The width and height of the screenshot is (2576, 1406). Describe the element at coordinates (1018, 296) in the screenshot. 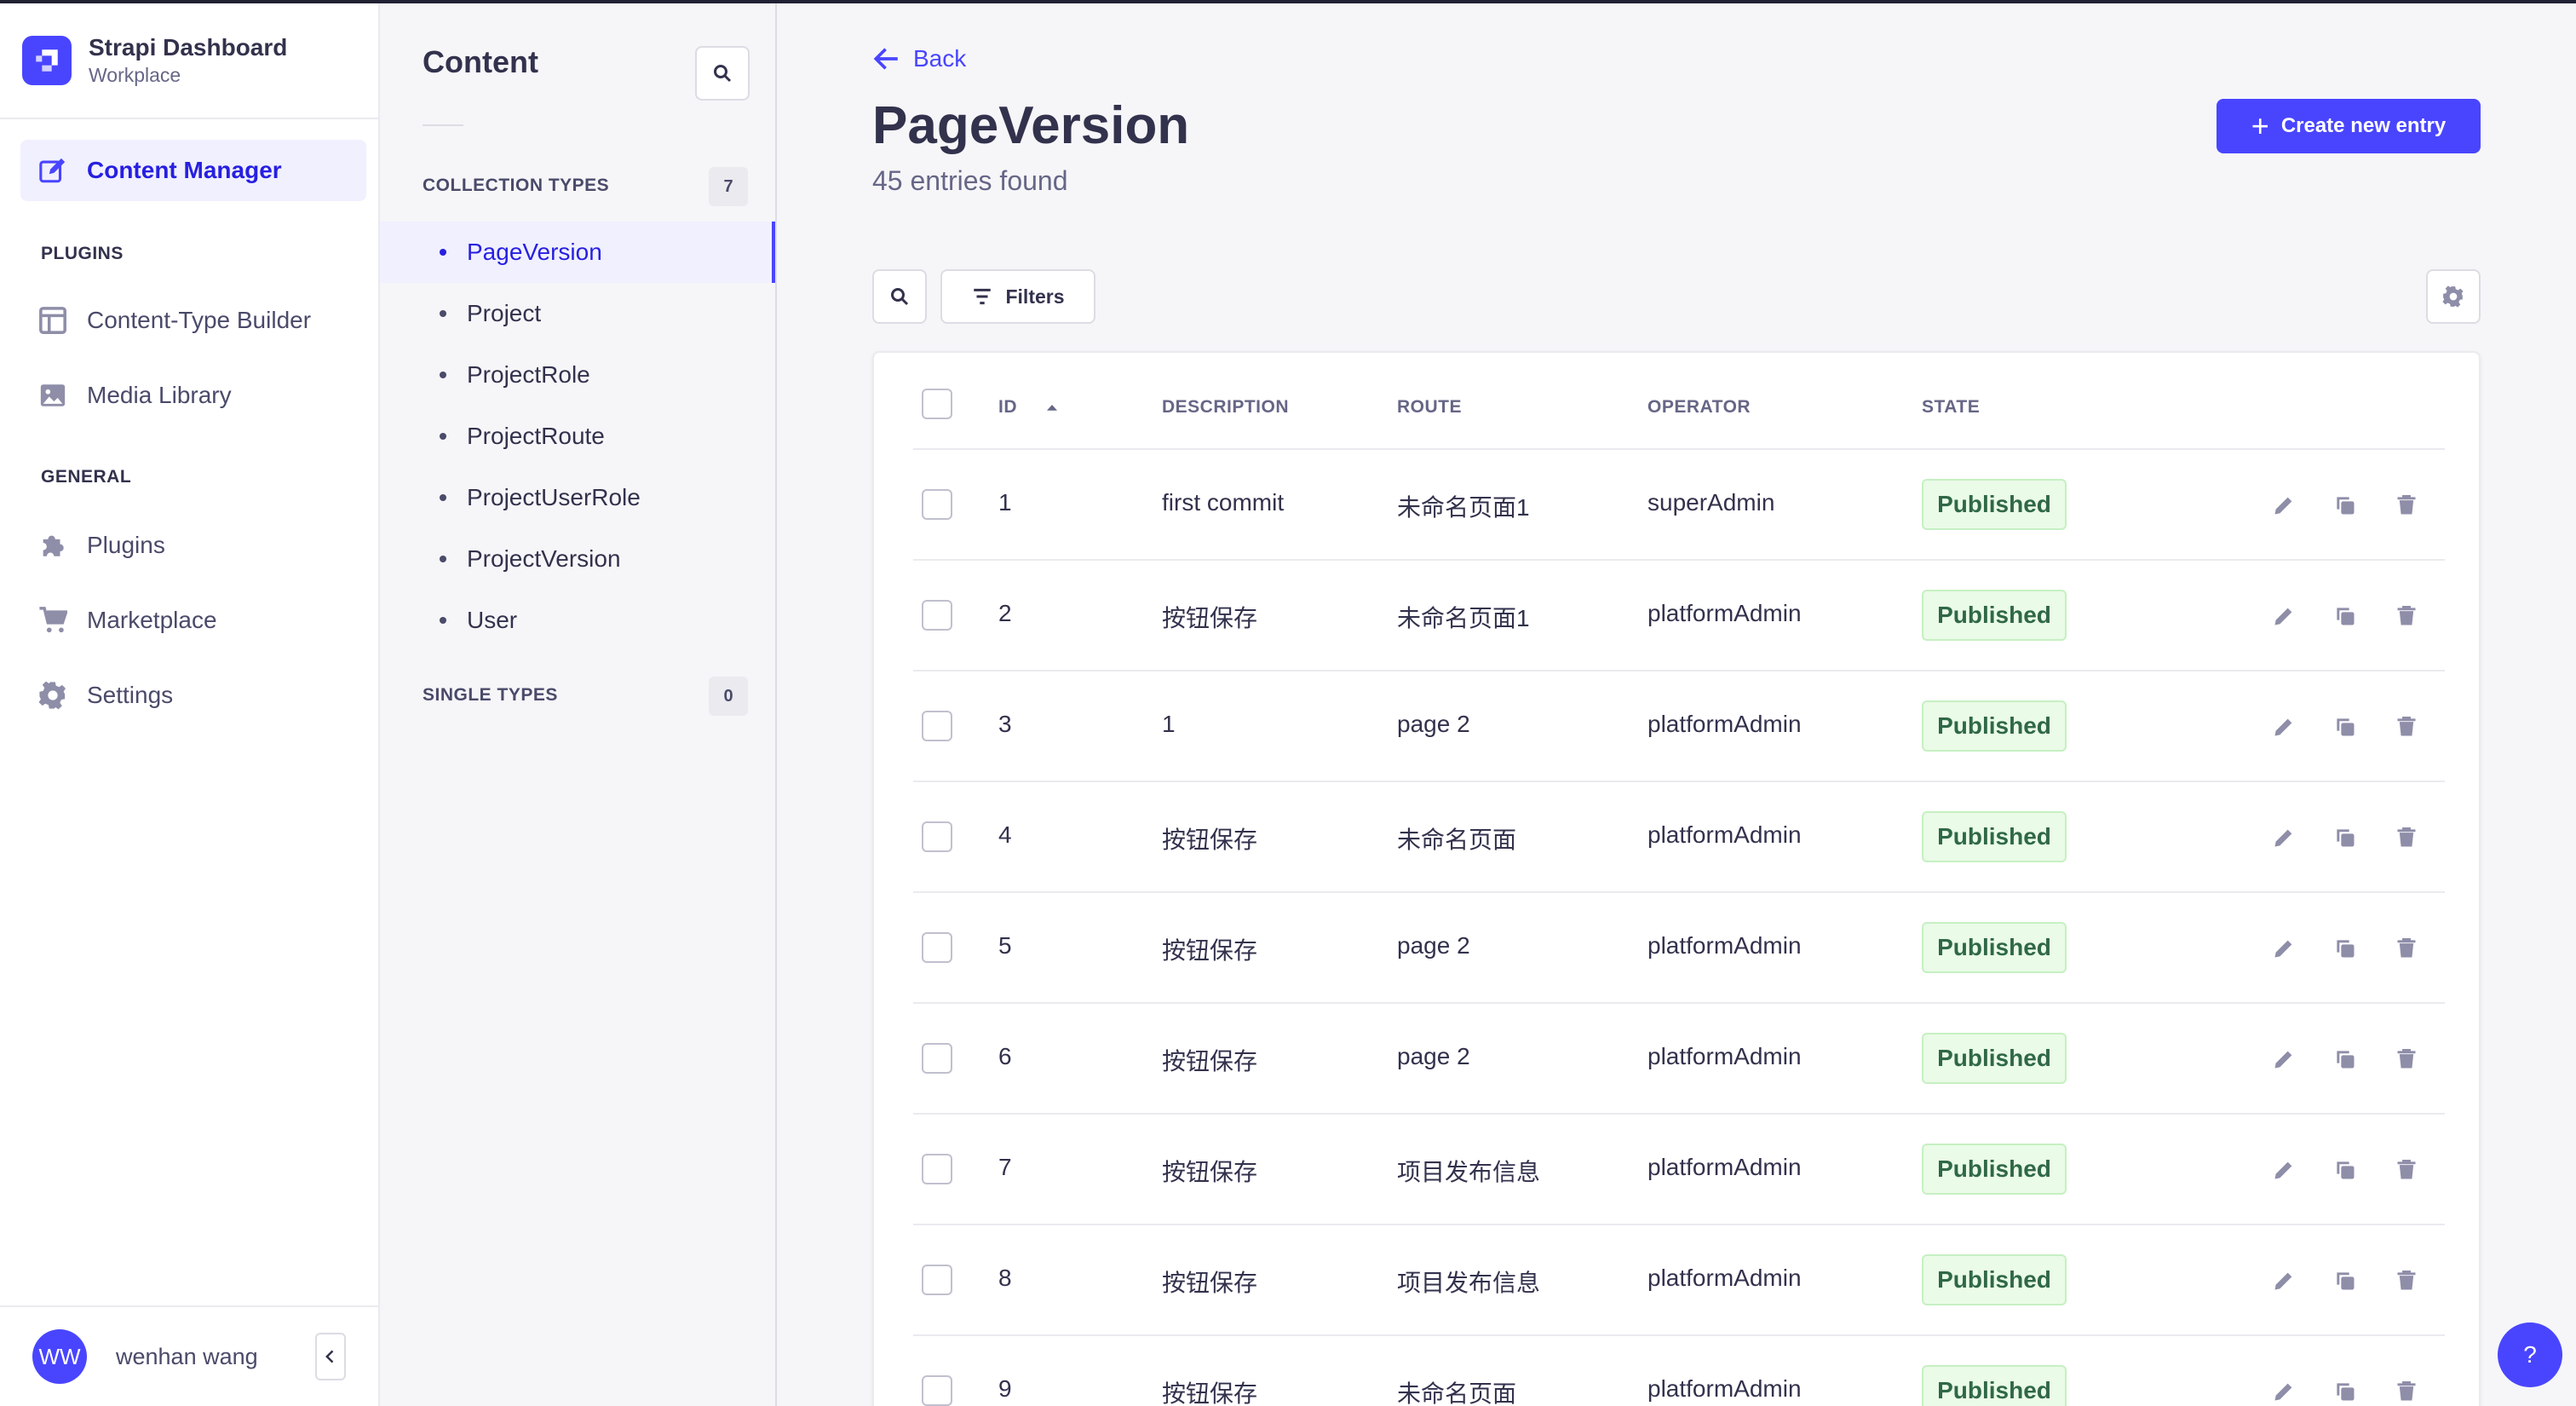

I see `filters-button: Filters` at that location.